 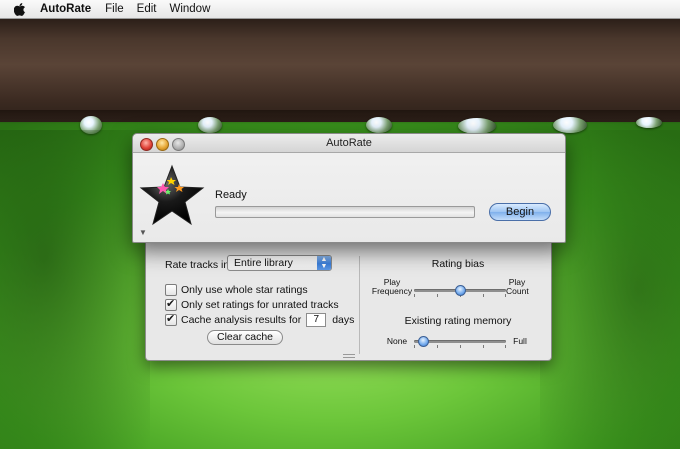 What do you see at coordinates (520, 212) in the screenshot?
I see `begin-button: Begin` at bounding box center [520, 212].